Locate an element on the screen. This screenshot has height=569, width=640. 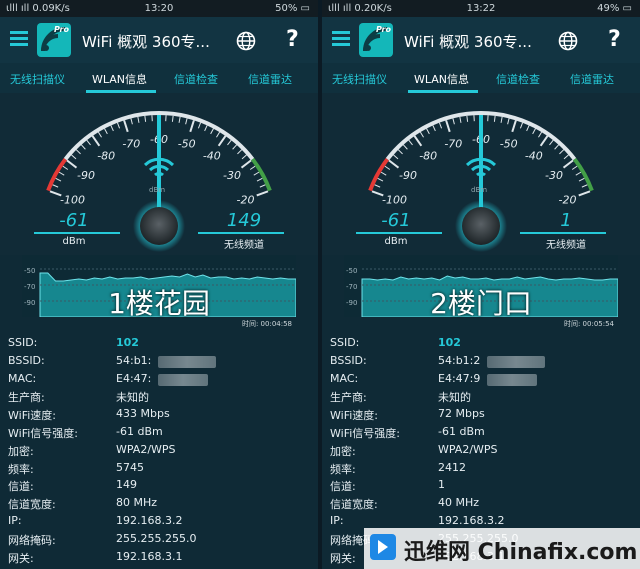
info-key: 生产商: is located at coordinates (348, 398).